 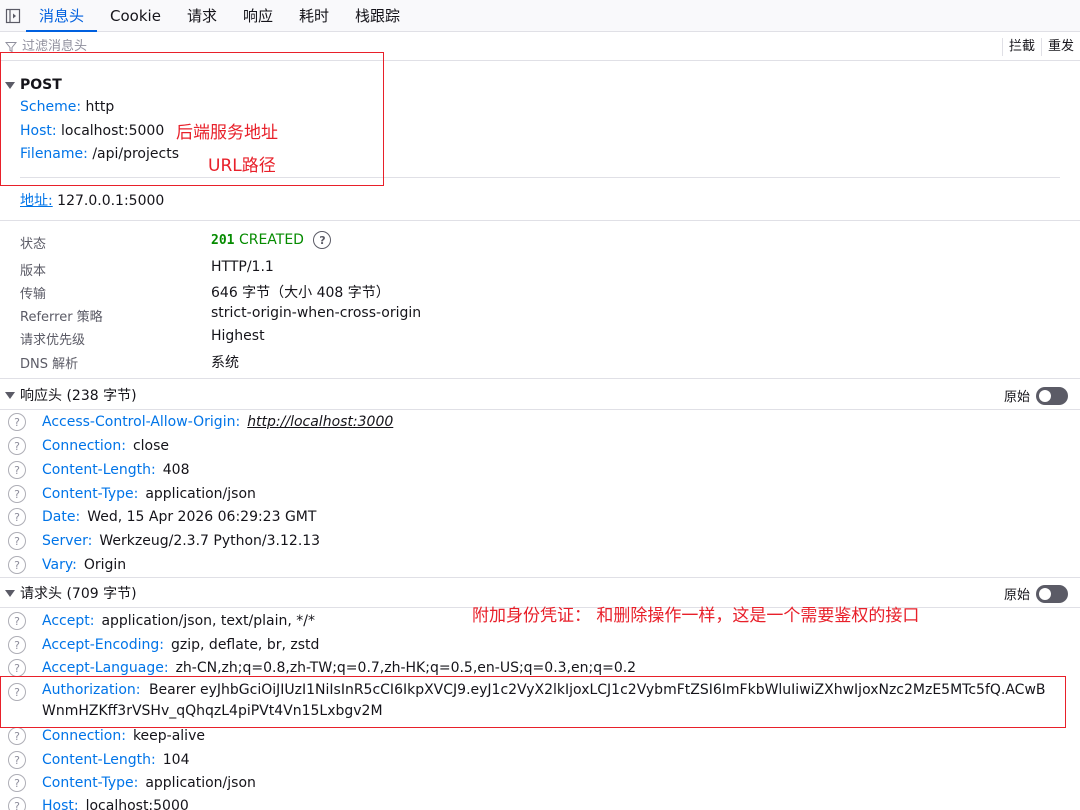 What do you see at coordinates (141, 422) in the screenshot?
I see `header-name: Access-Control-Allow-Origin:` at bounding box center [141, 422].